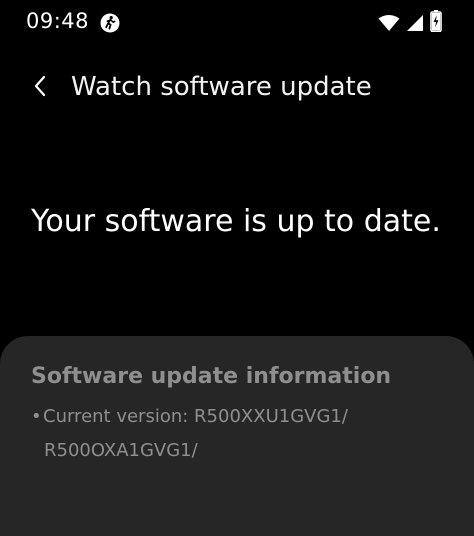 Image resolution: width=474 pixels, height=536 pixels. What do you see at coordinates (237, 25) in the screenshot?
I see `status-bar: 09:48` at bounding box center [237, 25].